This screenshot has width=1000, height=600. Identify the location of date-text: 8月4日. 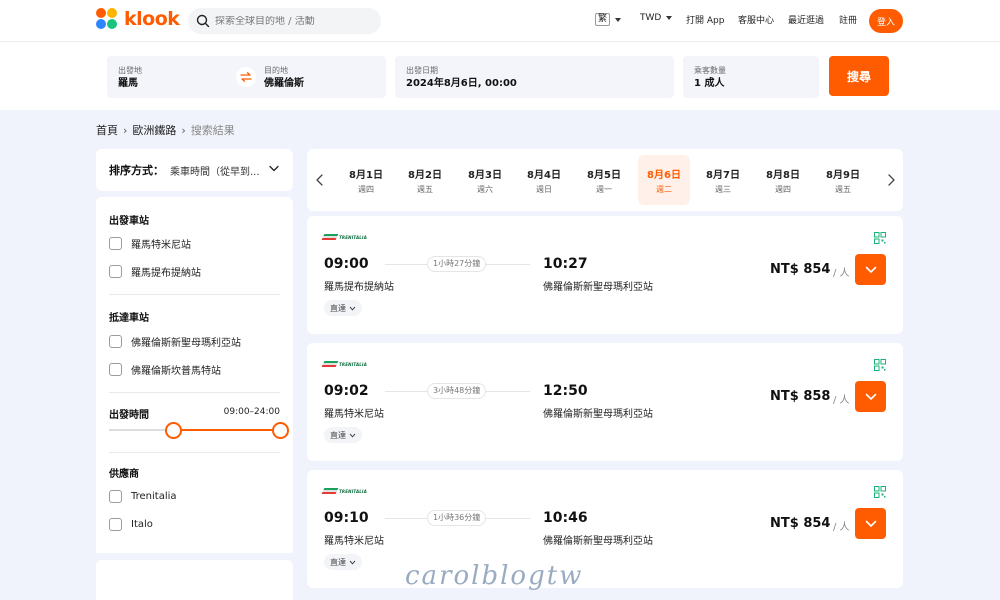
(544, 175).